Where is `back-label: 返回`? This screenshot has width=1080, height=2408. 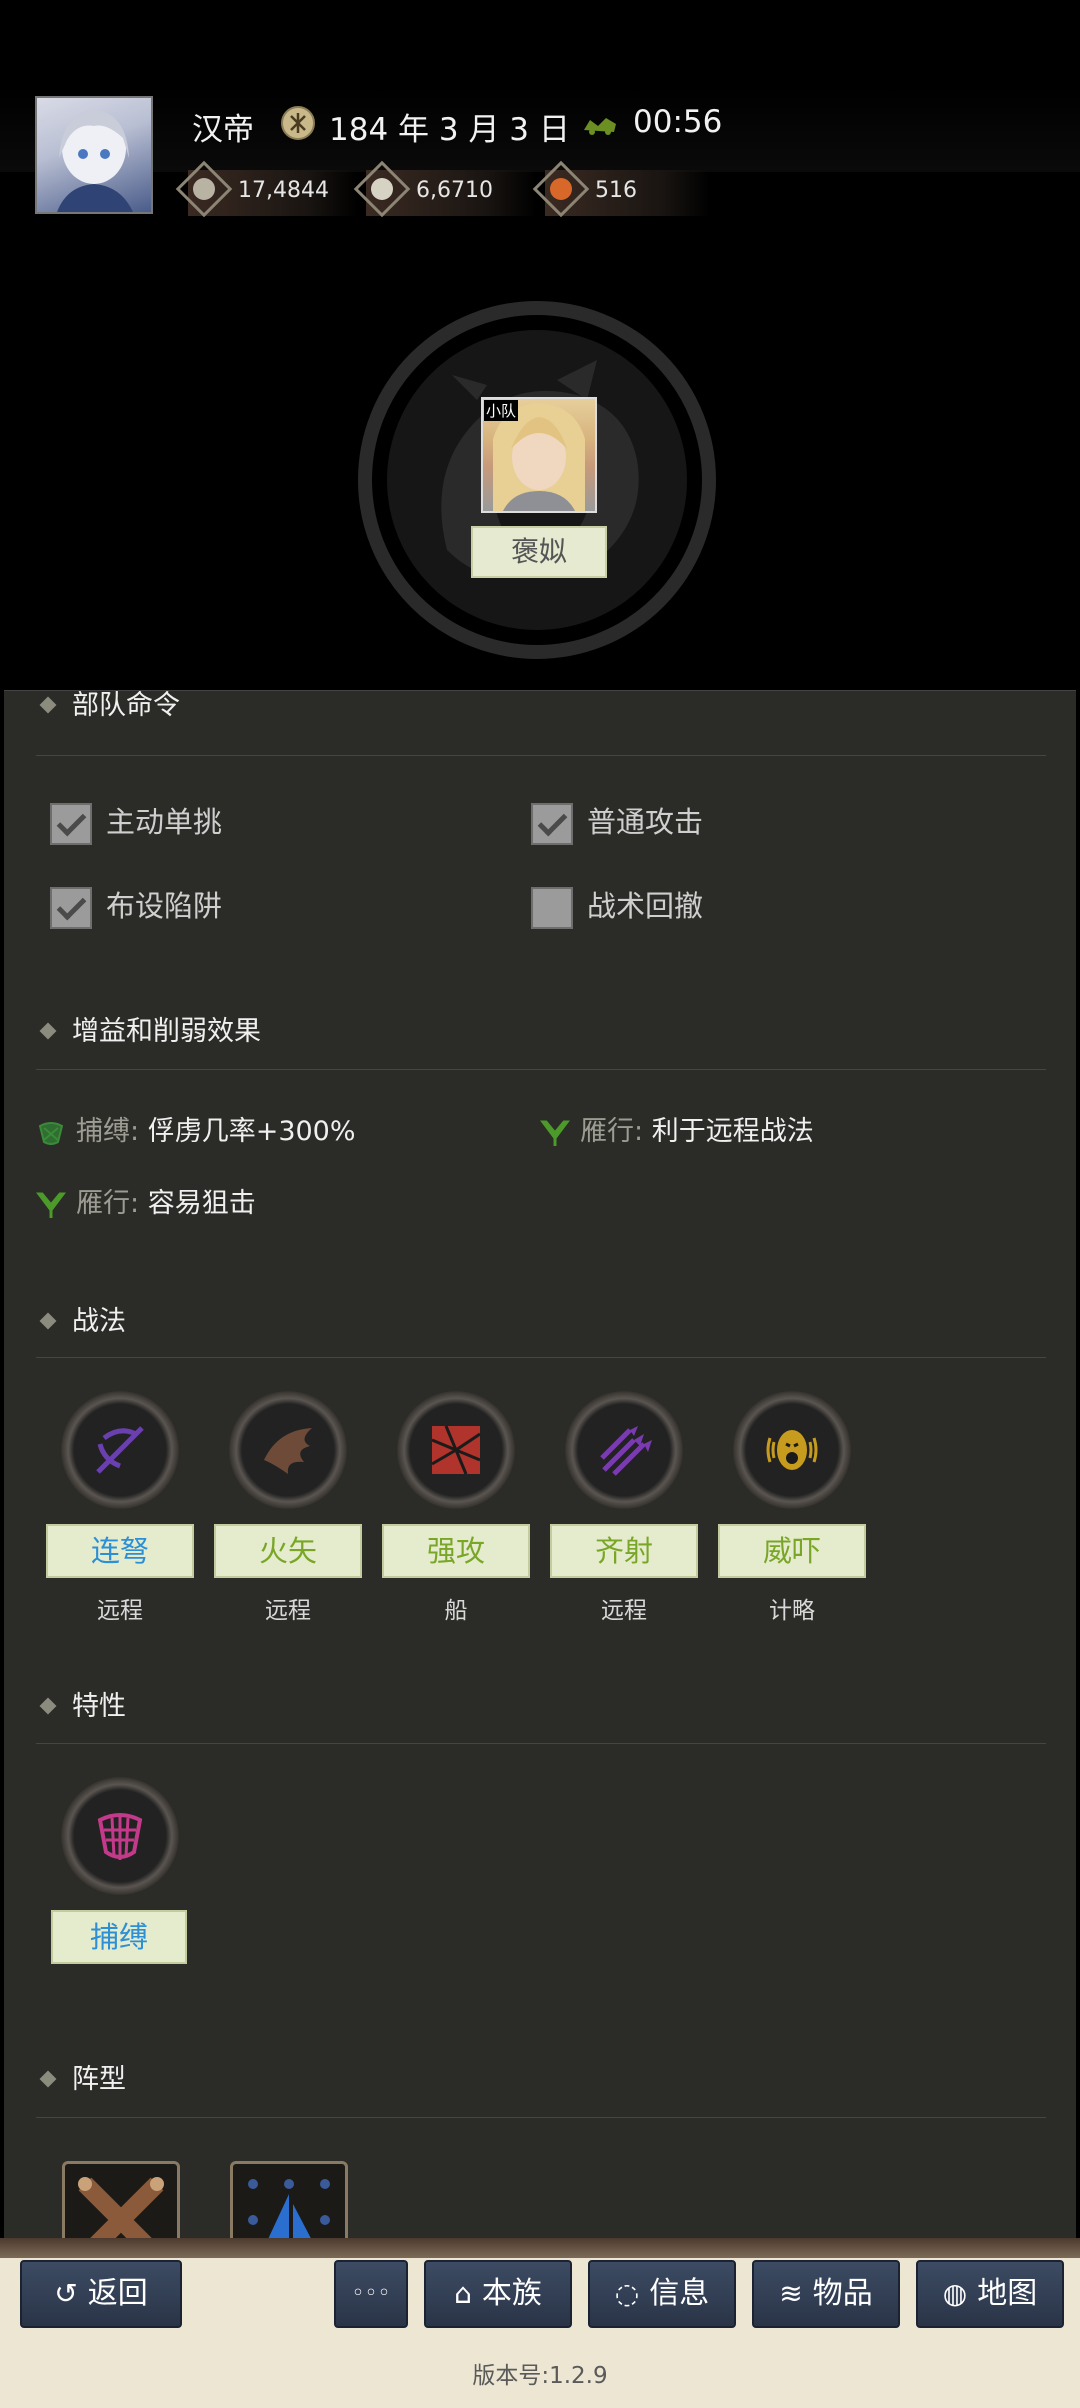
back-label: 返回 is located at coordinates (117, 2293).